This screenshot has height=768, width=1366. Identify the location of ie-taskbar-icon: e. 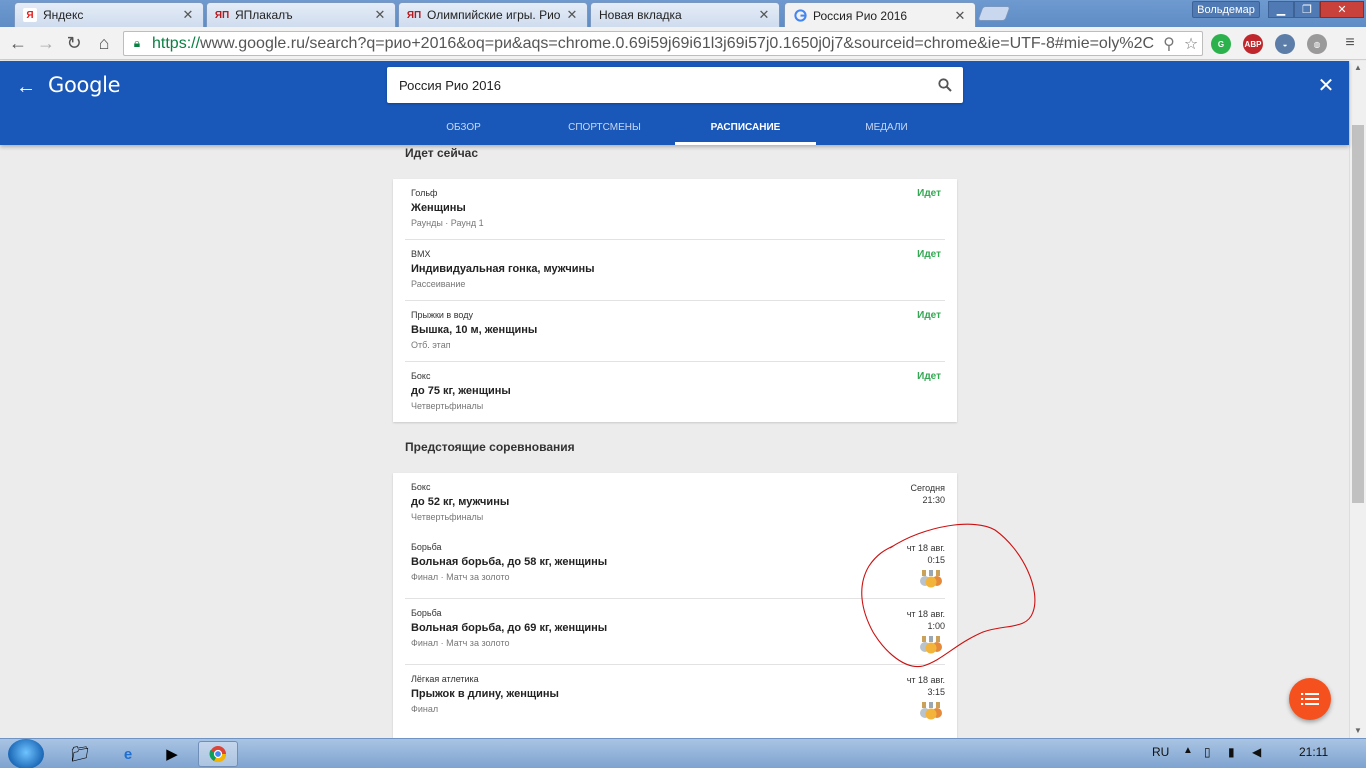
(128, 754).